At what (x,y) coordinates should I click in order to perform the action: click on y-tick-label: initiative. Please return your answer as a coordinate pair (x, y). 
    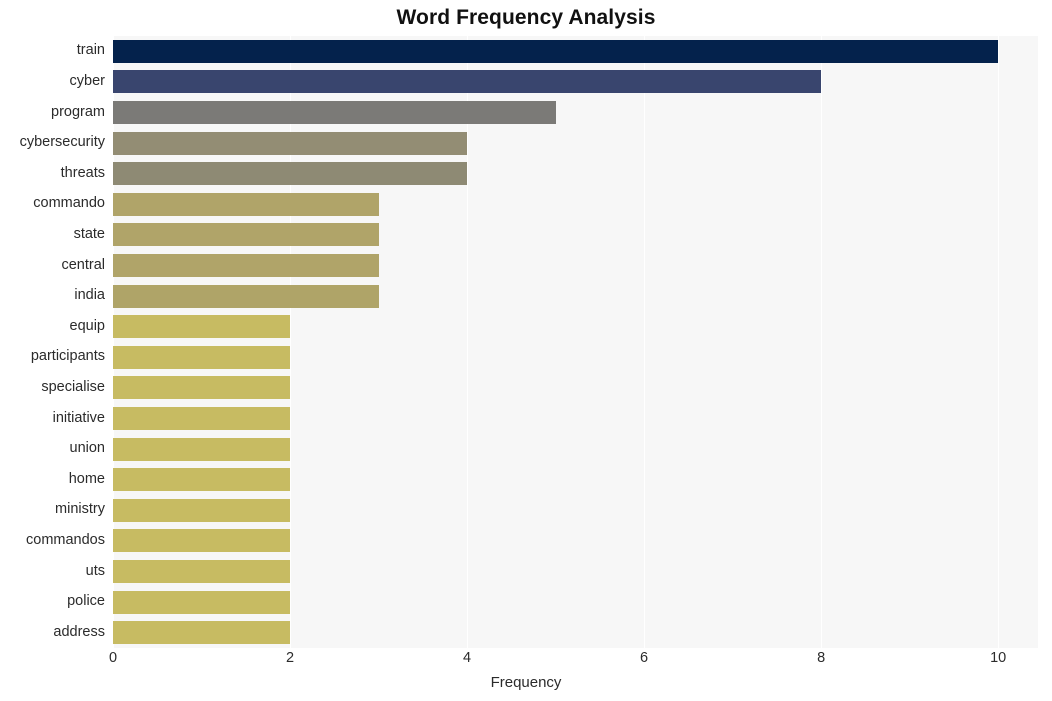
    Looking at the image, I should click on (78, 417).